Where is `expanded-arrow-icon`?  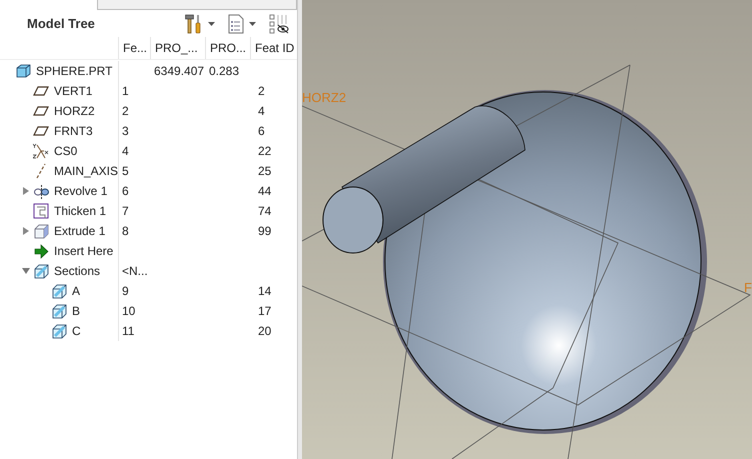 expanded-arrow-icon is located at coordinates (26, 271).